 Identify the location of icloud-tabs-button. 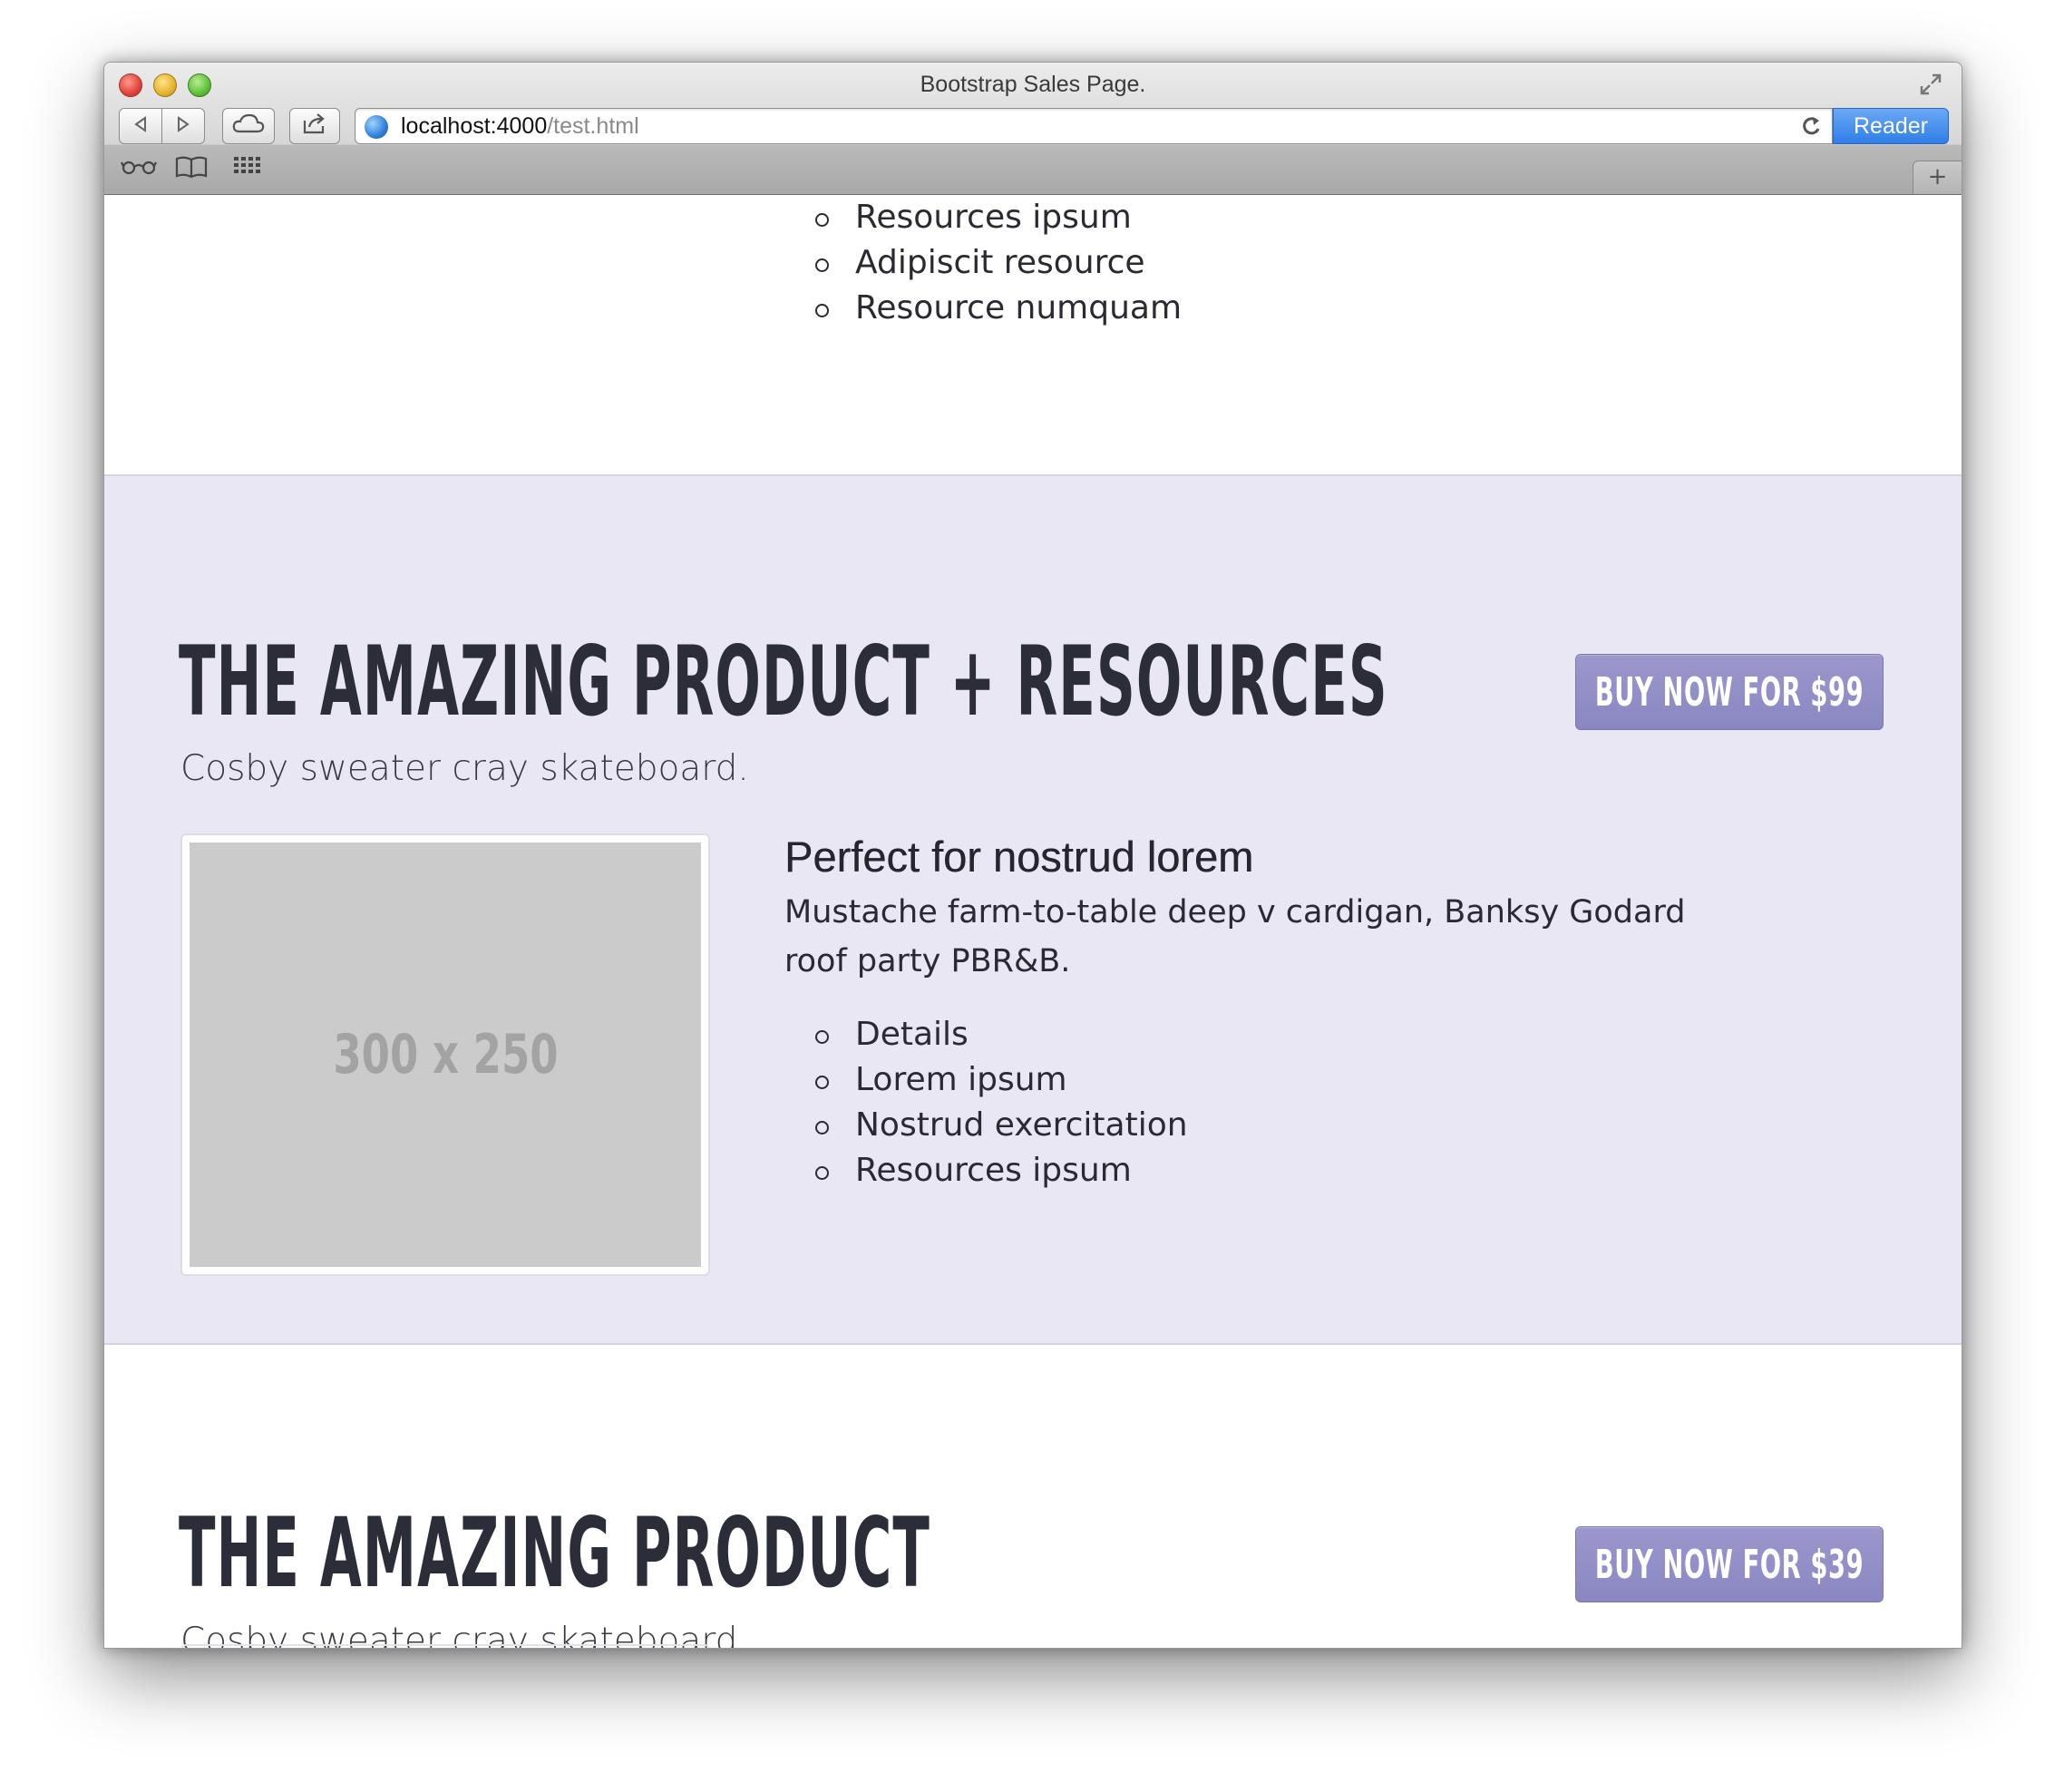
(248, 126).